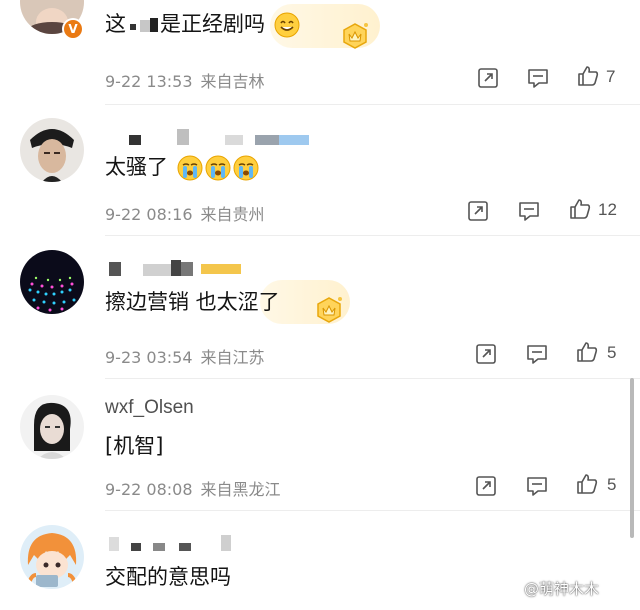  I want to click on comment-date: 9-22 13:53, so click(149, 81).